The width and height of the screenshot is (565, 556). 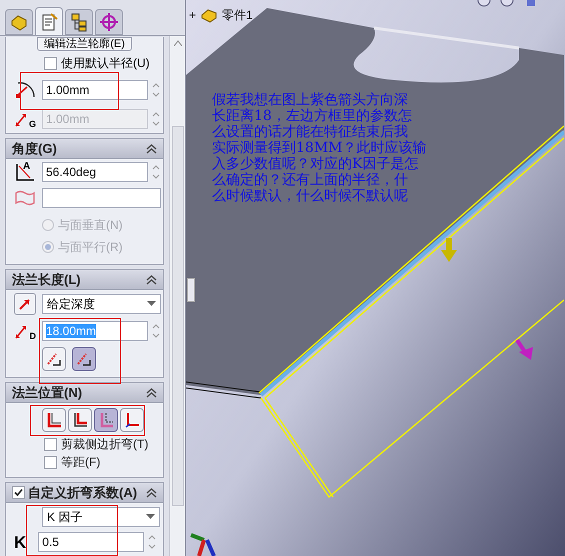 What do you see at coordinates (237, 15) in the screenshot?
I see `part-name: 零件1` at bounding box center [237, 15].